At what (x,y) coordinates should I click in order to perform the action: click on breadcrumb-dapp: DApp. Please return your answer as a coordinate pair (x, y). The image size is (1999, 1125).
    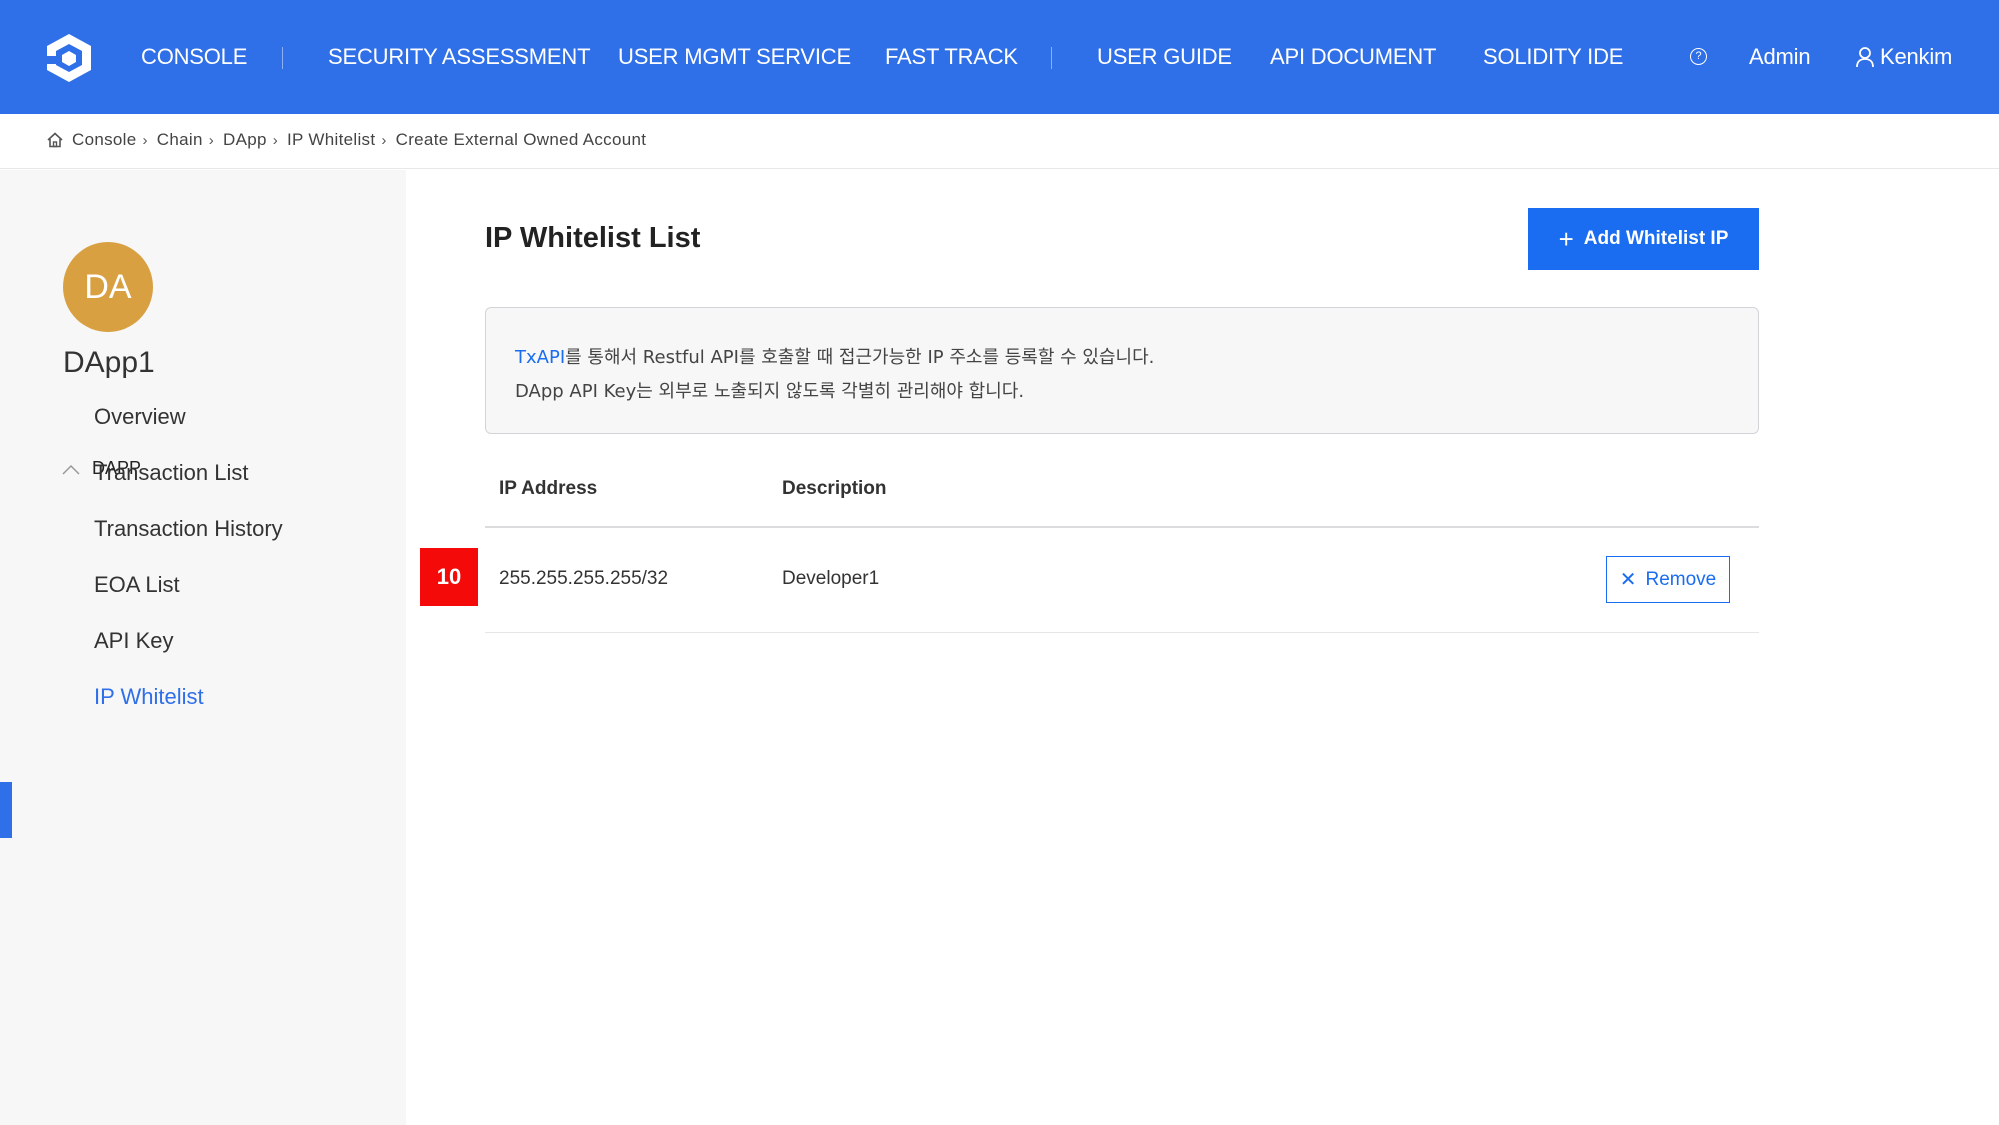
    Looking at the image, I should click on (245, 140).